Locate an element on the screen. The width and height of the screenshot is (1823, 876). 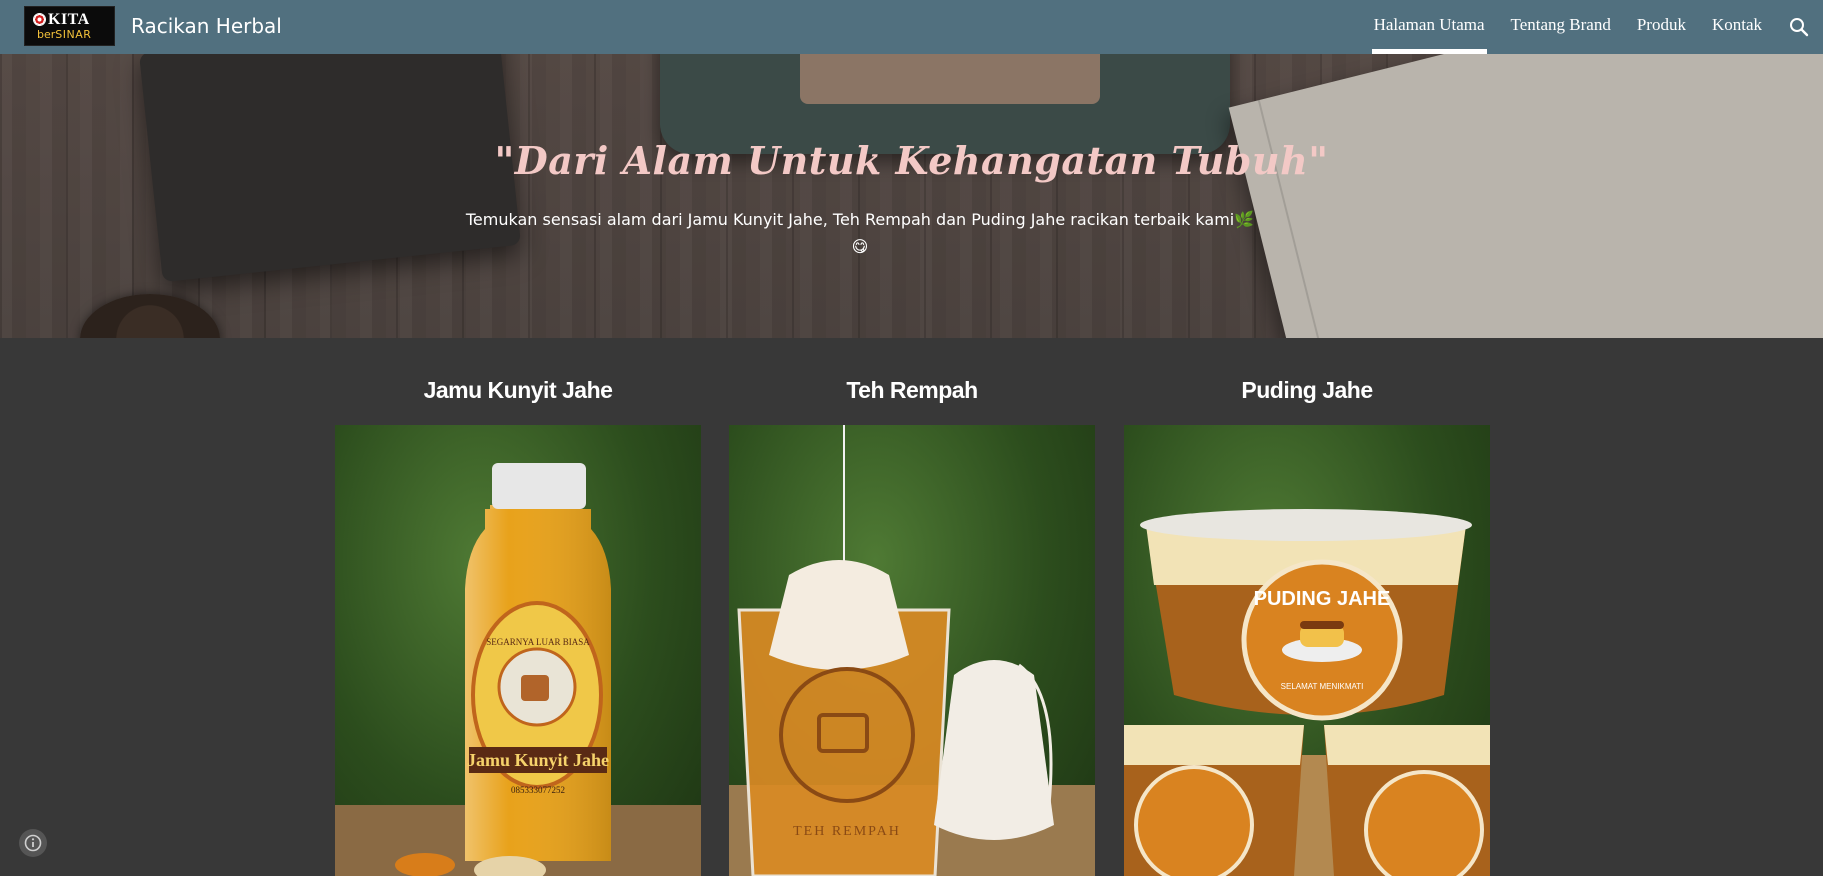
product-title: Puding Jahe is located at coordinates (1307, 390).